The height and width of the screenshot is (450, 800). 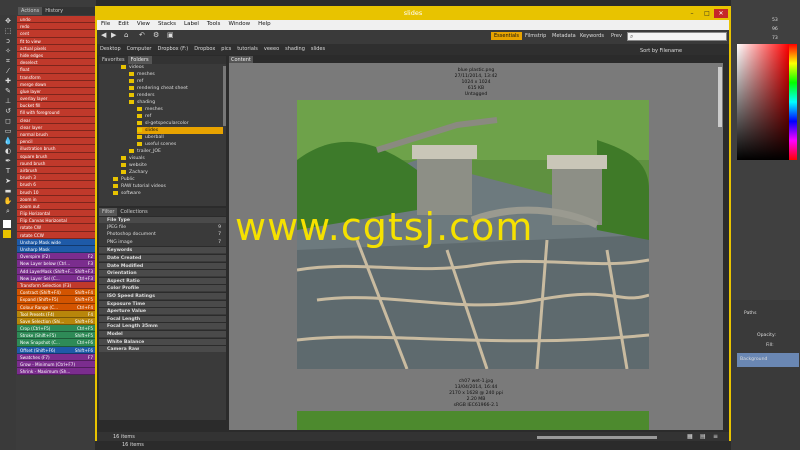 I want to click on menu-item: Tools, so click(x=214, y=25).